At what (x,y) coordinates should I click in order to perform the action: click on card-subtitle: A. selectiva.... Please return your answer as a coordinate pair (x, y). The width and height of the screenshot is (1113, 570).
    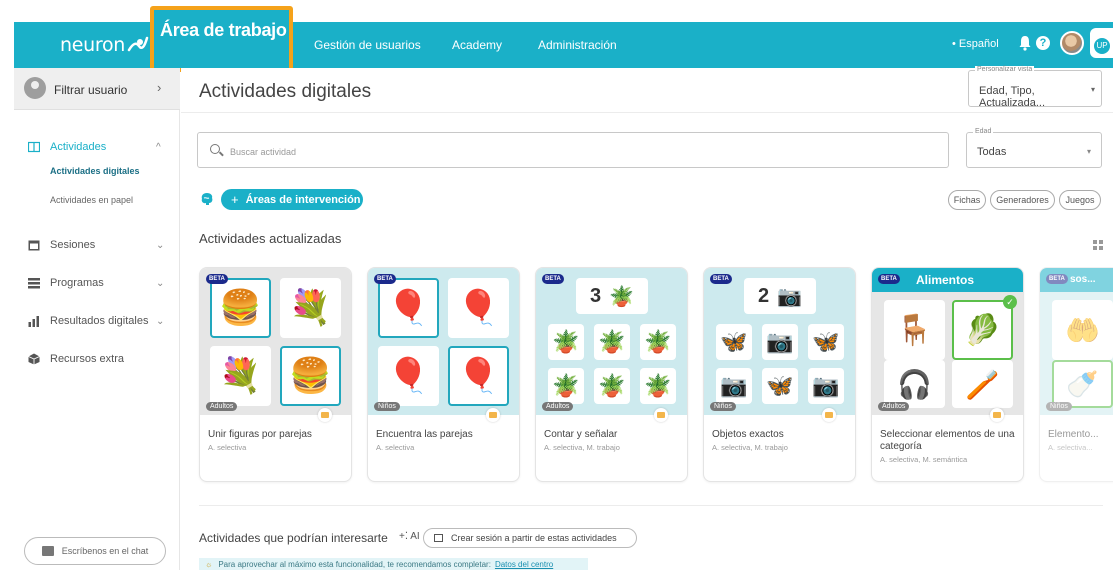
    Looking at the image, I should click on (1070, 447).